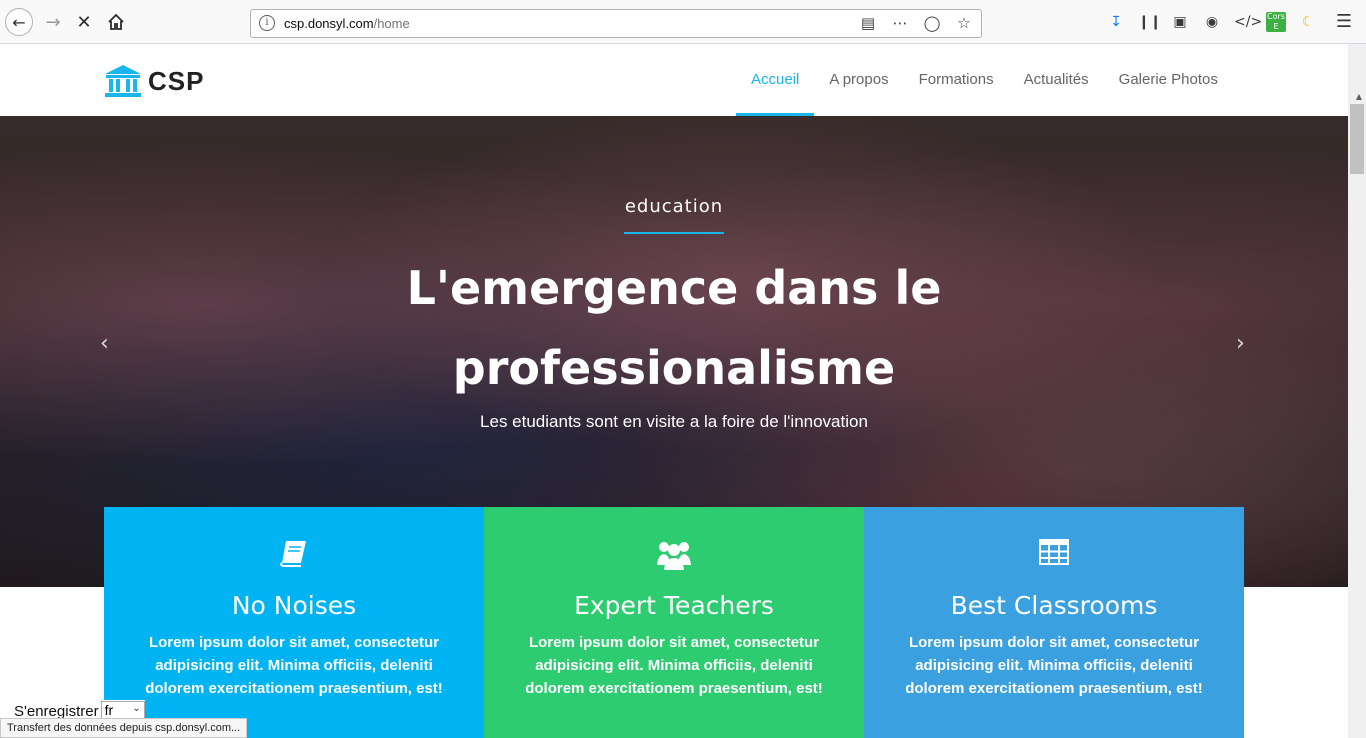 The image size is (1366, 738). Describe the element at coordinates (775, 80) in the screenshot. I see `nav-item-accueil: Accueil` at that location.